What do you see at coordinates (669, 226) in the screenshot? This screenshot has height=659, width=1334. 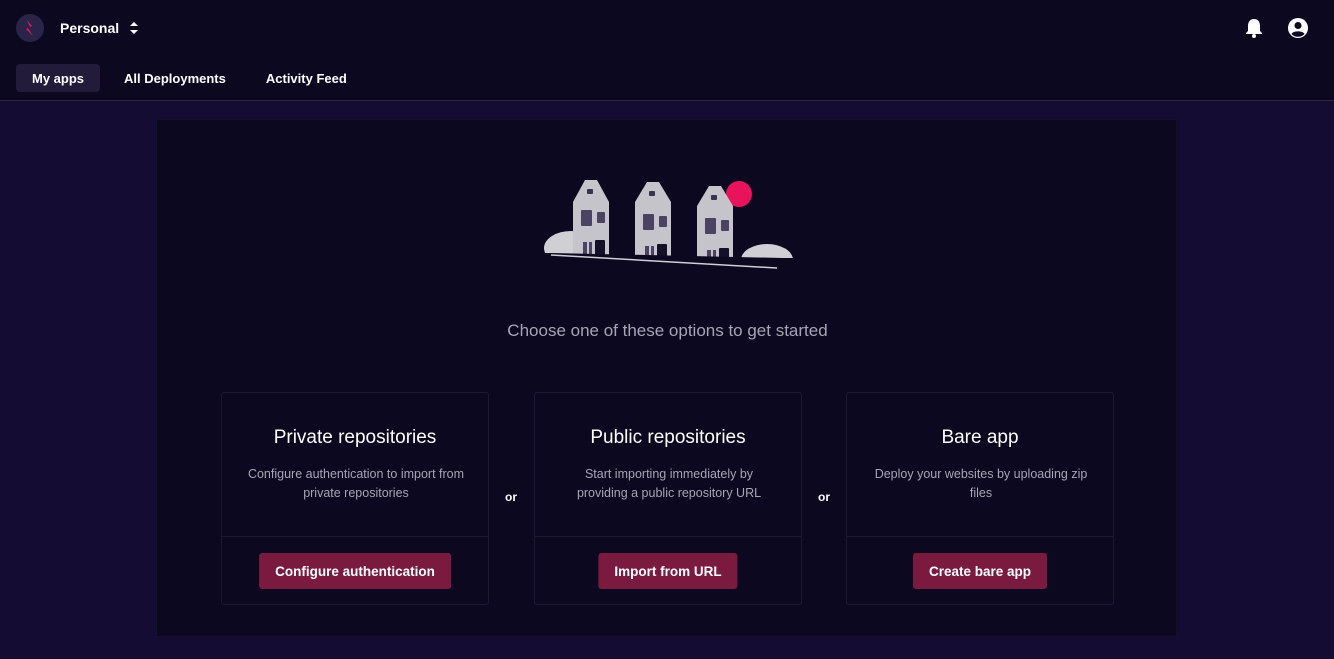 I see `houses-illustration` at bounding box center [669, 226].